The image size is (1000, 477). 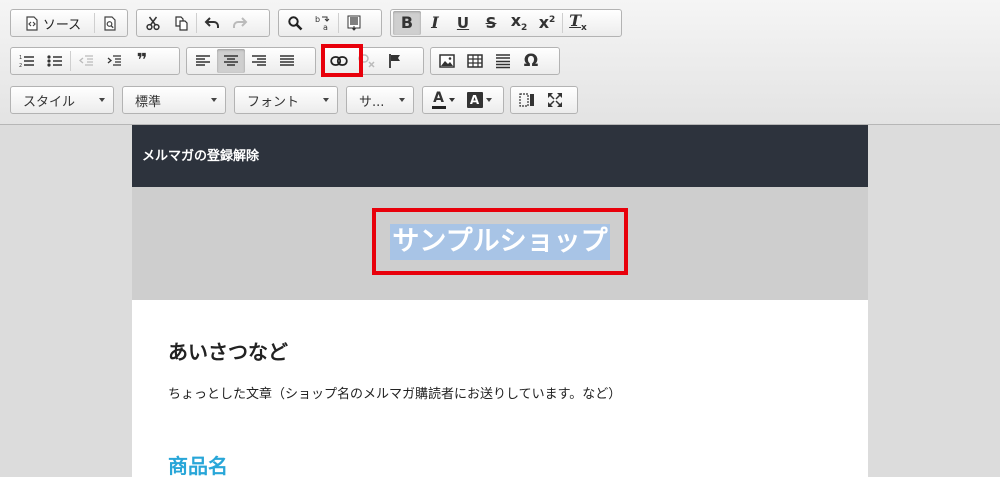 I want to click on background-color-icon: A, so click(x=474, y=100).